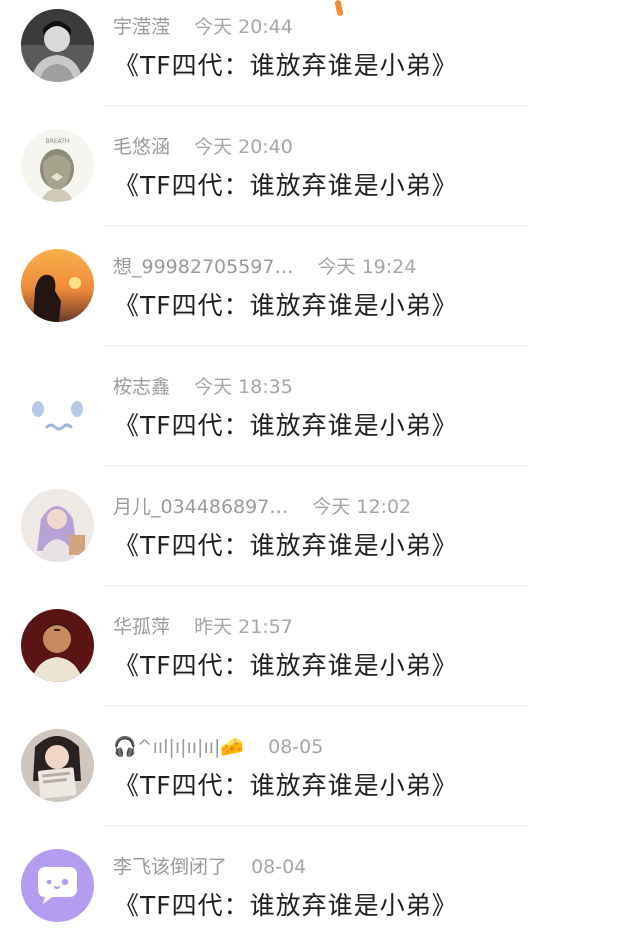 This screenshot has height=946, width=640. I want to click on comment-item: 宇滢滢 今天 20:44 《TF四代：谁放弃谁是小弟》, so click(320, 60).